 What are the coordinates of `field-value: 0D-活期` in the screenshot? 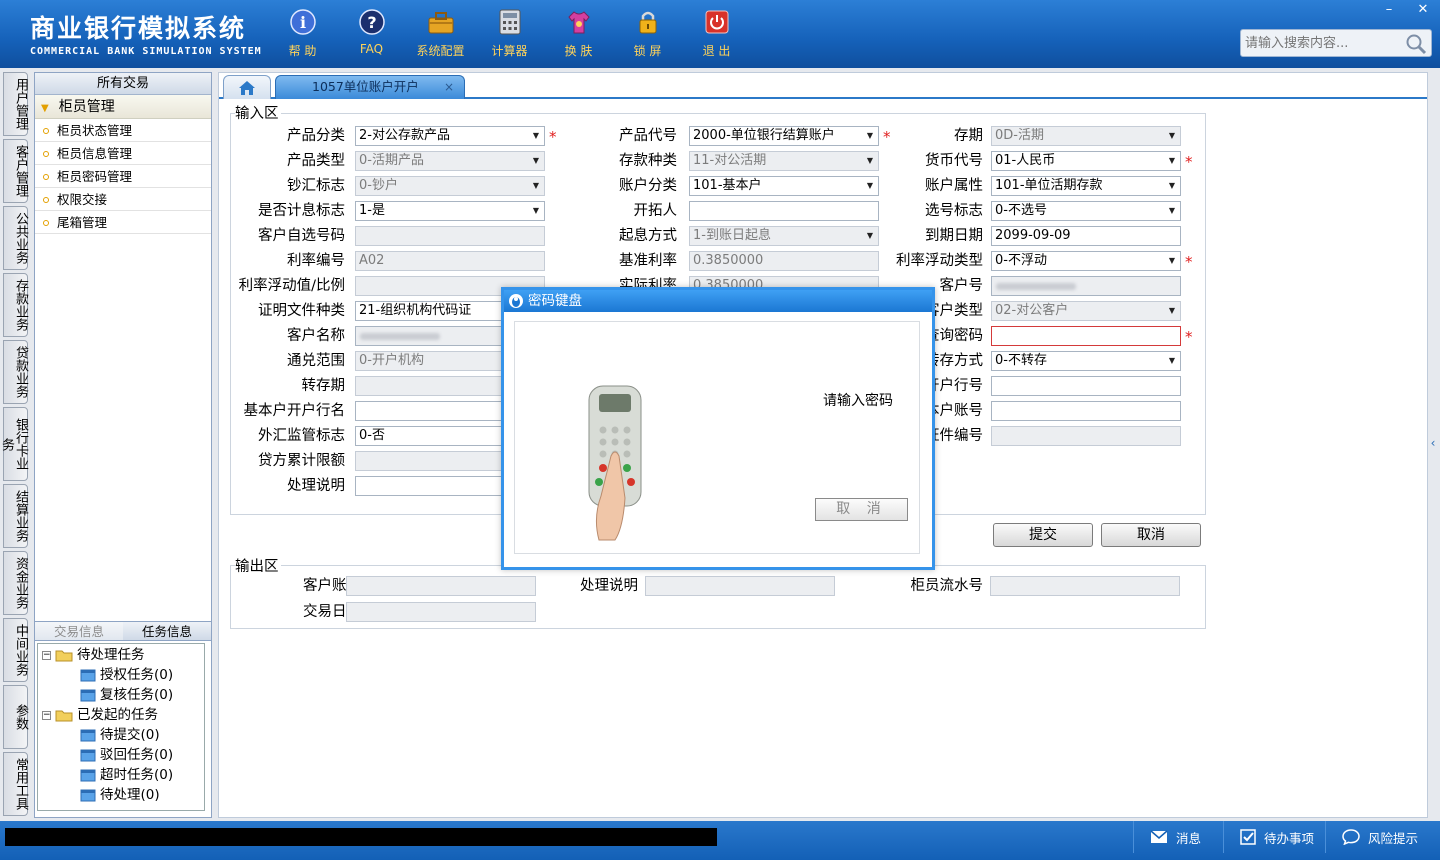 It's located at (1019, 135).